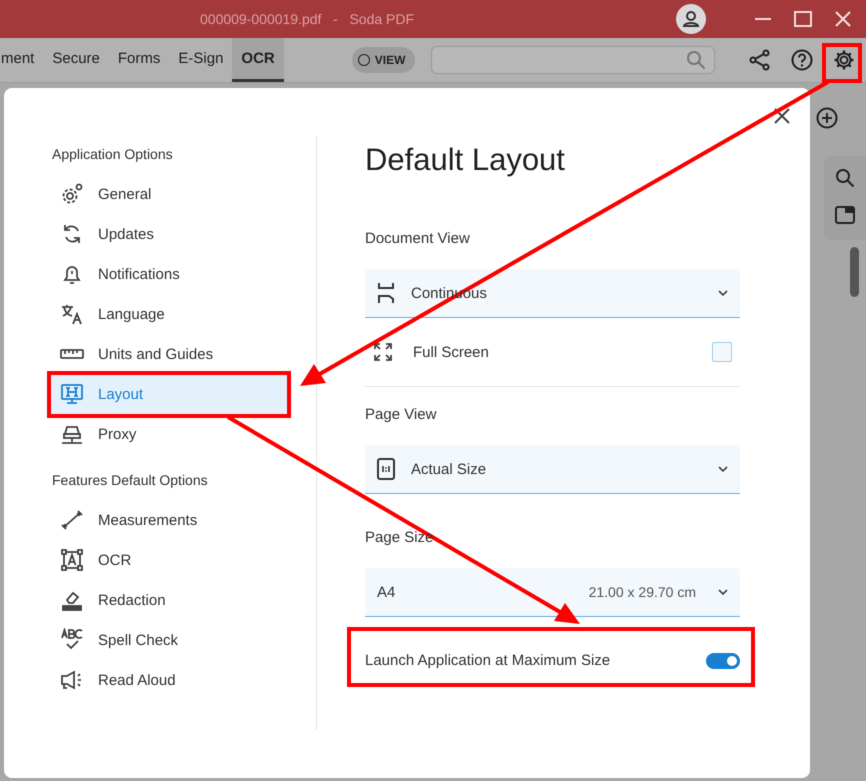  Describe the element at coordinates (169, 234) in the screenshot. I see `sidebar-item: Updates` at that location.